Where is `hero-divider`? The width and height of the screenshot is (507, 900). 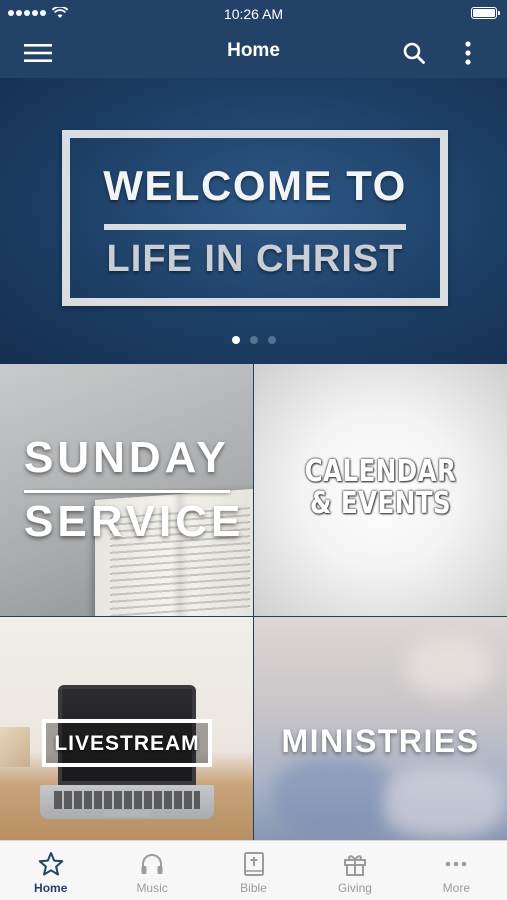
hero-divider is located at coordinates (255, 227).